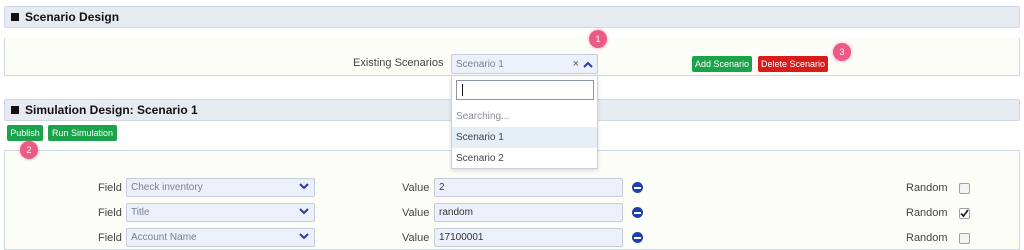 Image resolution: width=1024 pixels, height=250 pixels. Describe the element at coordinates (111, 110) in the screenshot. I see `simulation-design-title: Simulation Design: Scenario 1` at that location.